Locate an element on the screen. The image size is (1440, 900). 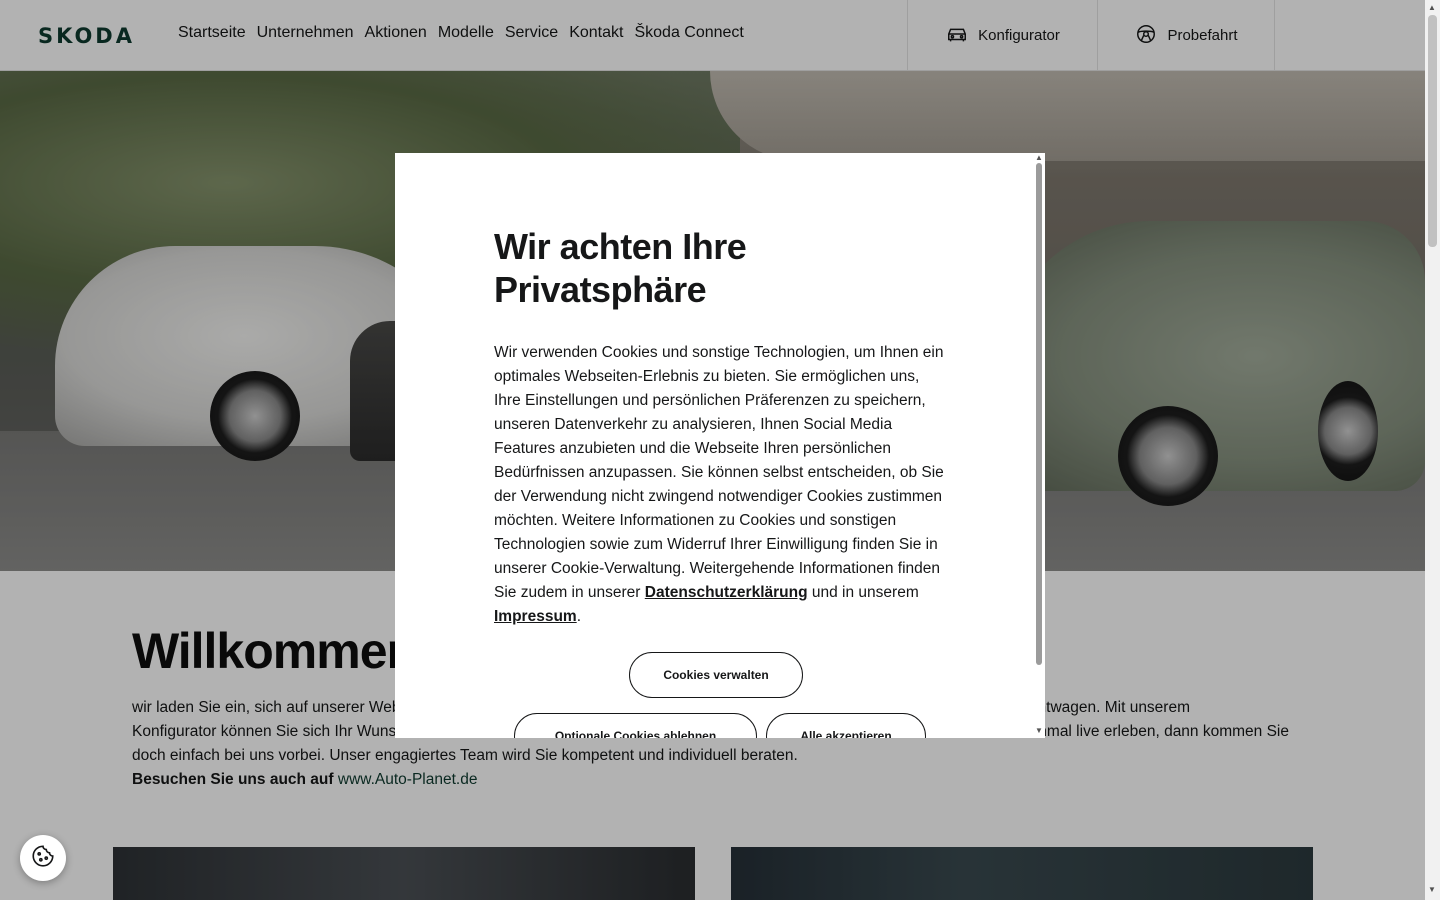
cookie-dialog-period: . is located at coordinates (579, 616).